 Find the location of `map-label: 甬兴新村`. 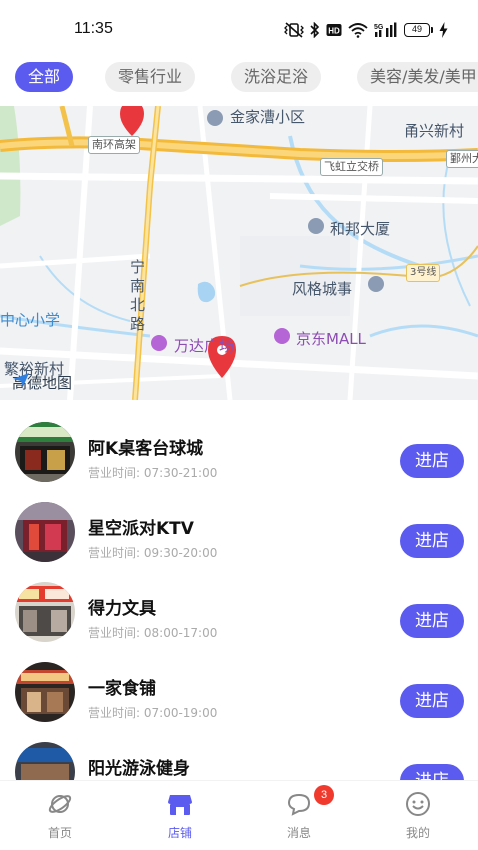

map-label: 甬兴新村 is located at coordinates (434, 131).